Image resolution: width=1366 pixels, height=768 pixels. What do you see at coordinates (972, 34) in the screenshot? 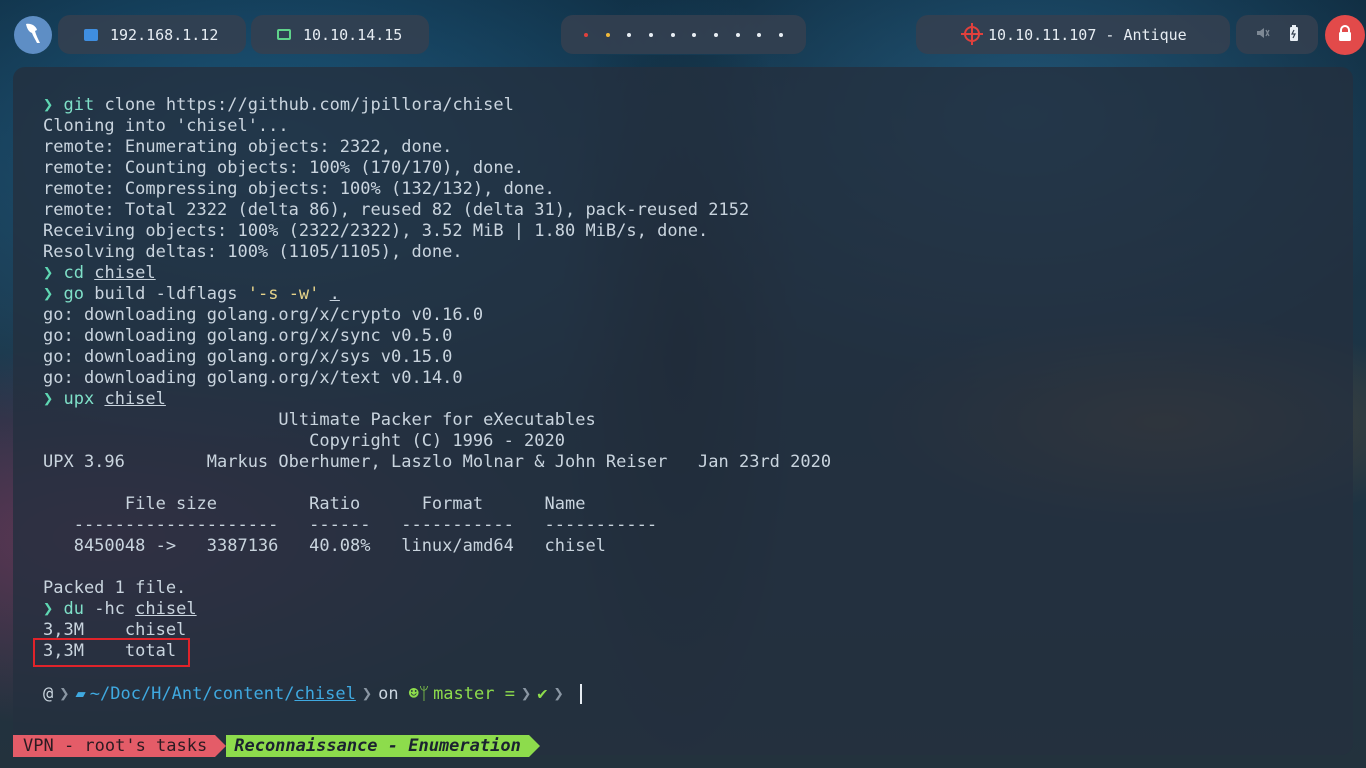
I see `crosshair-icon` at bounding box center [972, 34].